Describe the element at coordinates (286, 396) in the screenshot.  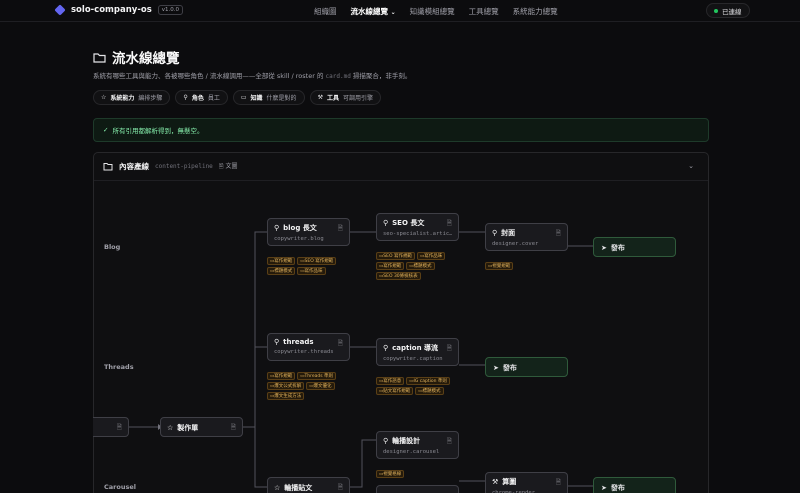
I see `knowledge-tag: ▭ 爆文生成方法` at that location.